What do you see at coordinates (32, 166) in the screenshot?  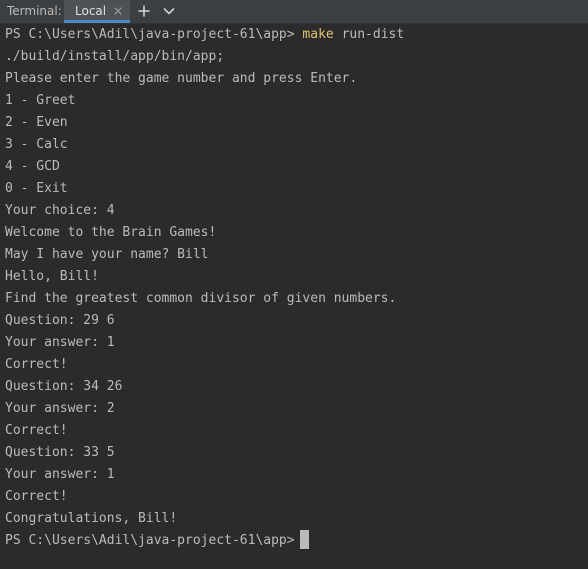 I see `output-line: 4 - GCD` at bounding box center [32, 166].